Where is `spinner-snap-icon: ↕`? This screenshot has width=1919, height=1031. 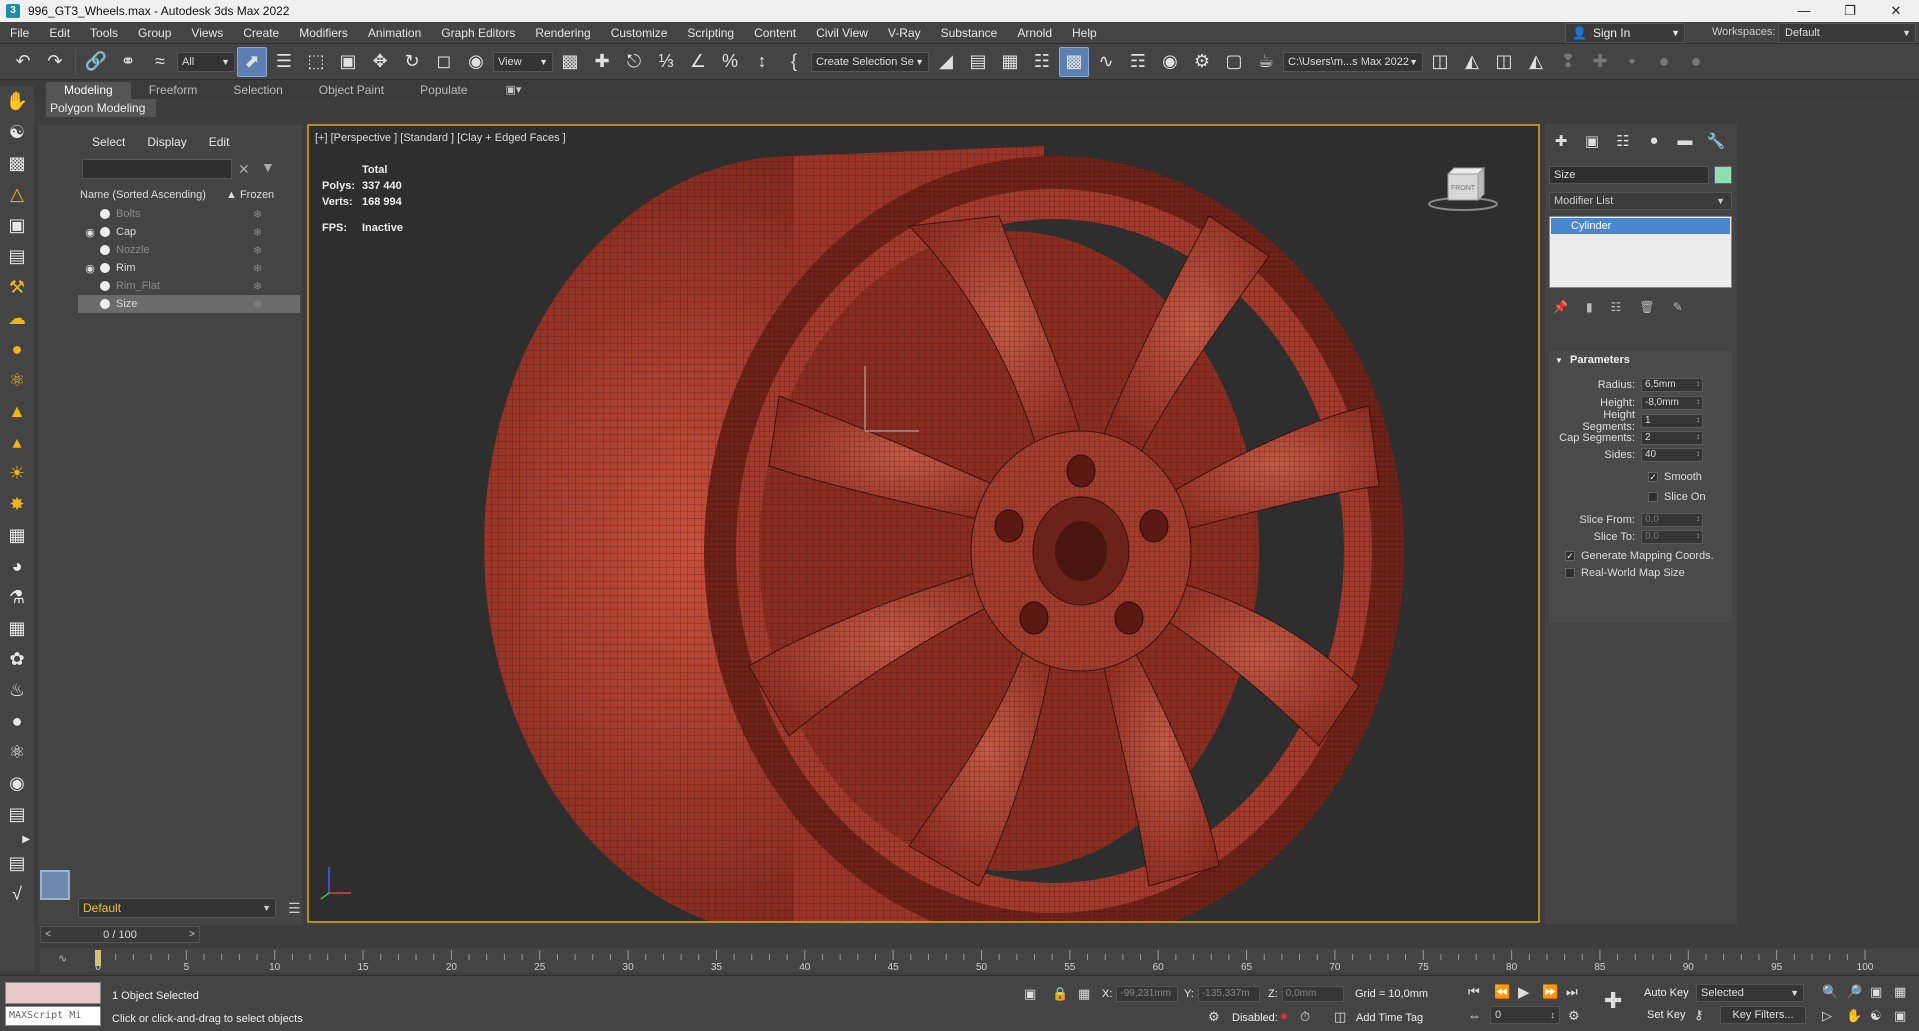 spinner-snap-icon: ↕ is located at coordinates (762, 62).